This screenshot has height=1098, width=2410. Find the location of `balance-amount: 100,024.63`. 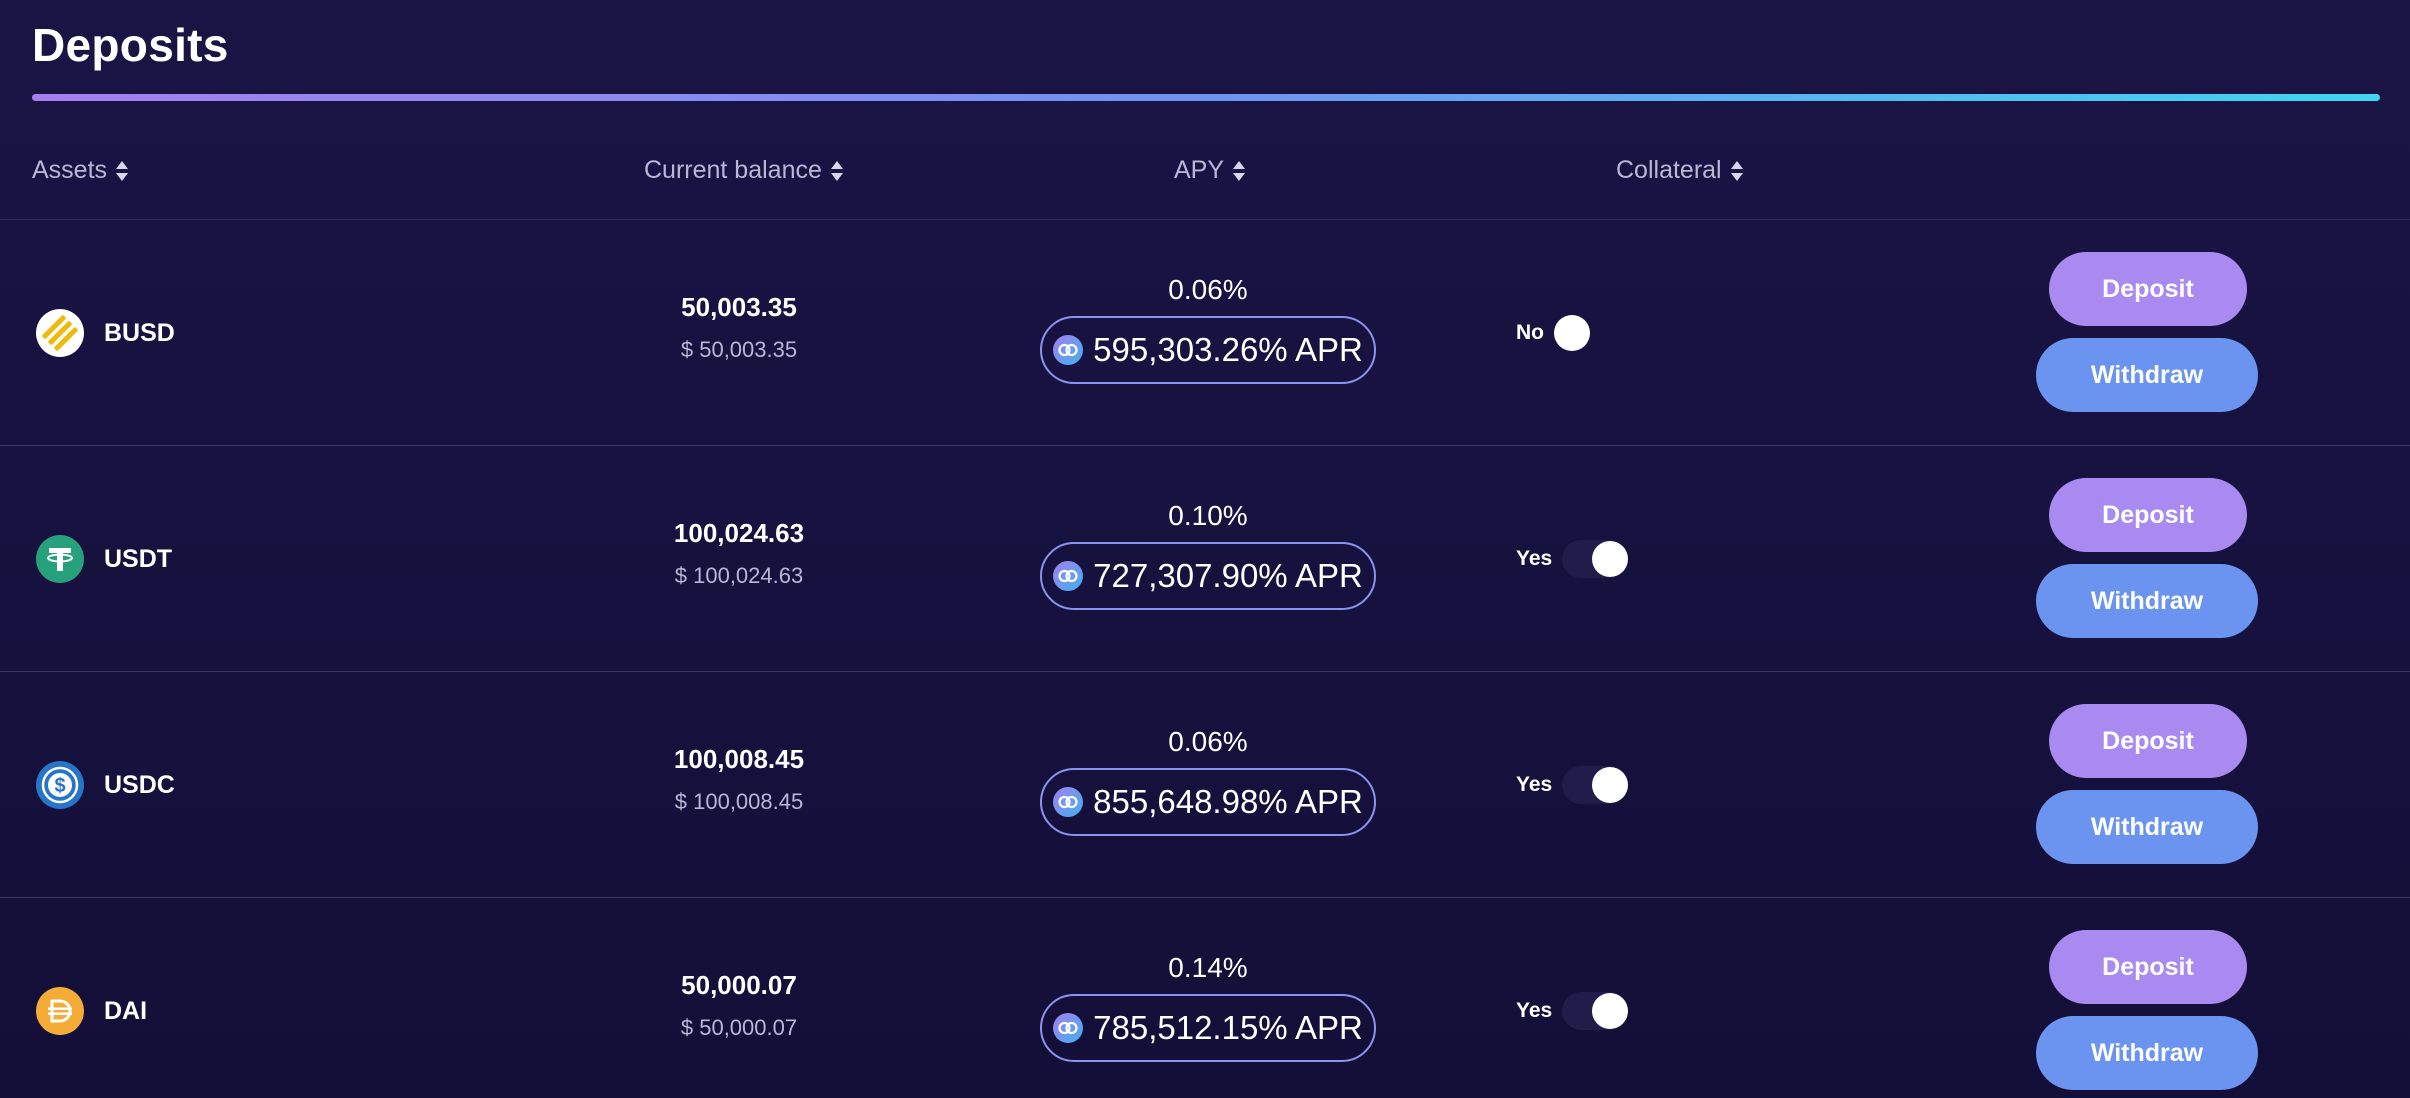

balance-amount: 100,024.63 is located at coordinates (739, 533).